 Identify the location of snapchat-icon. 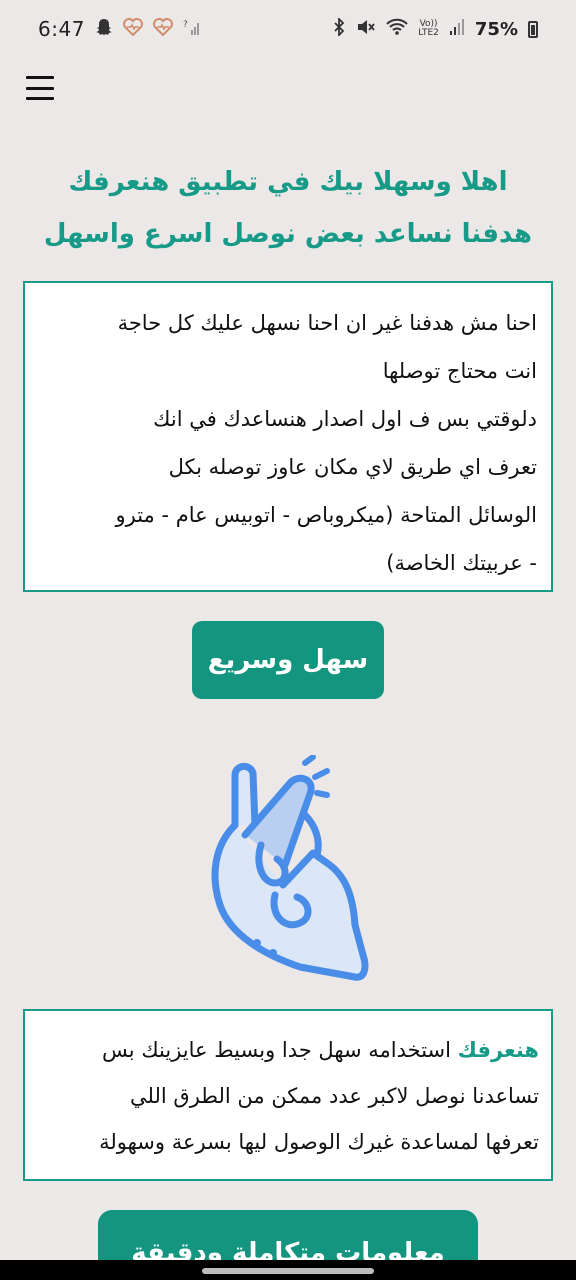
(104, 29).